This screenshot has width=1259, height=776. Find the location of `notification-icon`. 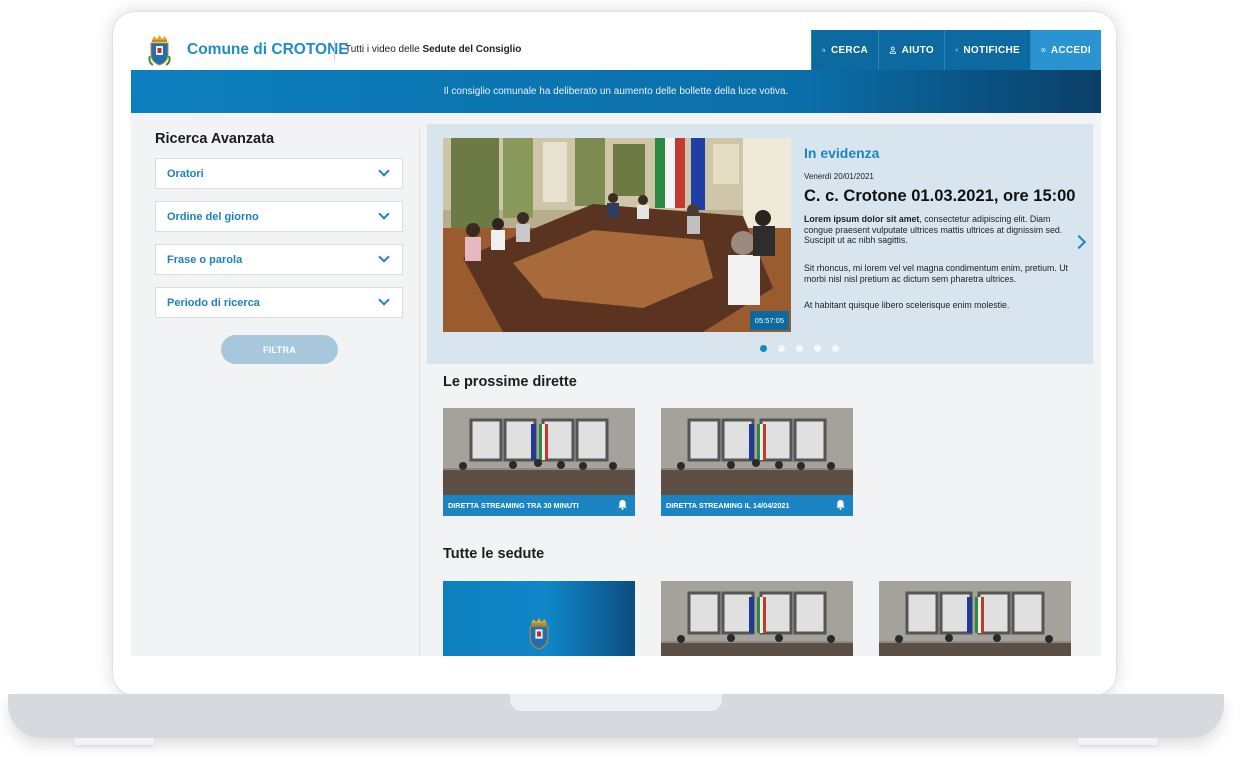

notification-icon is located at coordinates (957, 50).